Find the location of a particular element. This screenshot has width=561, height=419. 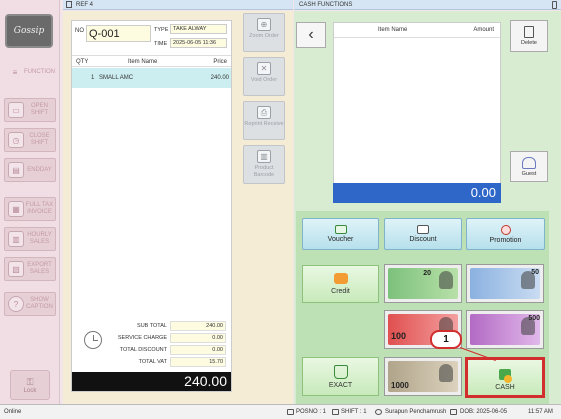

banknote-500-button: 500 is located at coordinates (505, 329).